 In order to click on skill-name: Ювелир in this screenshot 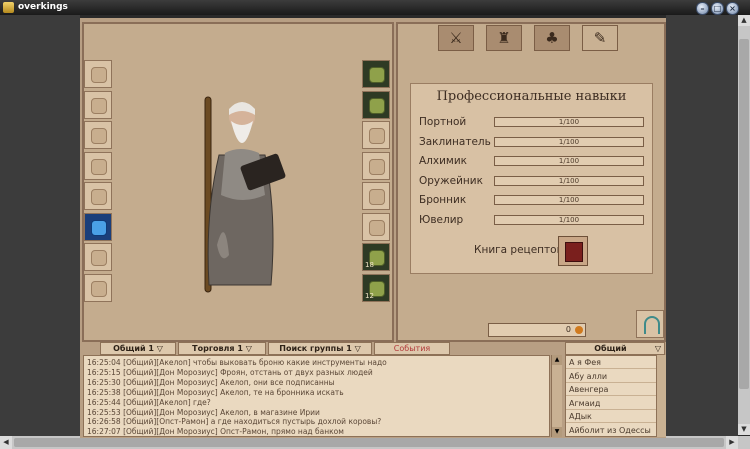, I will do `click(441, 219)`.